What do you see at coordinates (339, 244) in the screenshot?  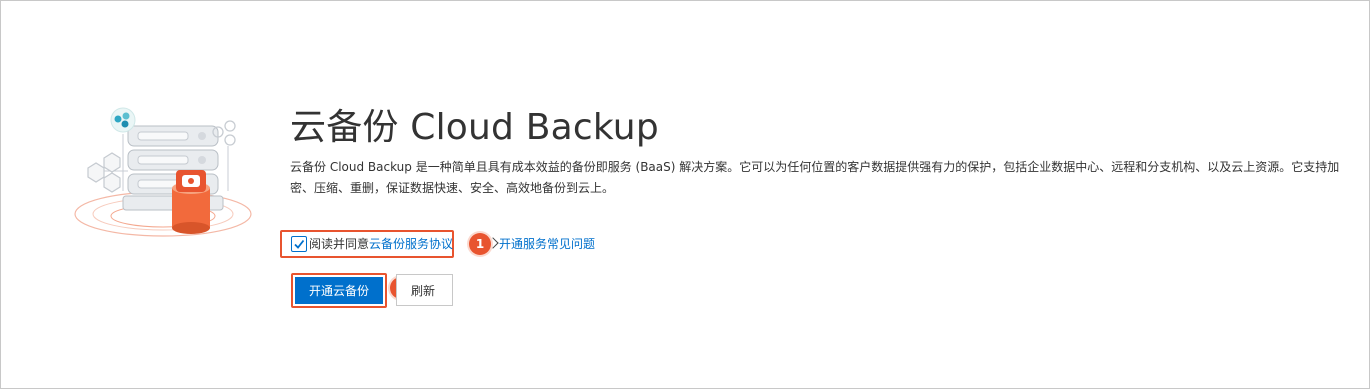 I see `agreement-prefix: 阅读并同意` at bounding box center [339, 244].